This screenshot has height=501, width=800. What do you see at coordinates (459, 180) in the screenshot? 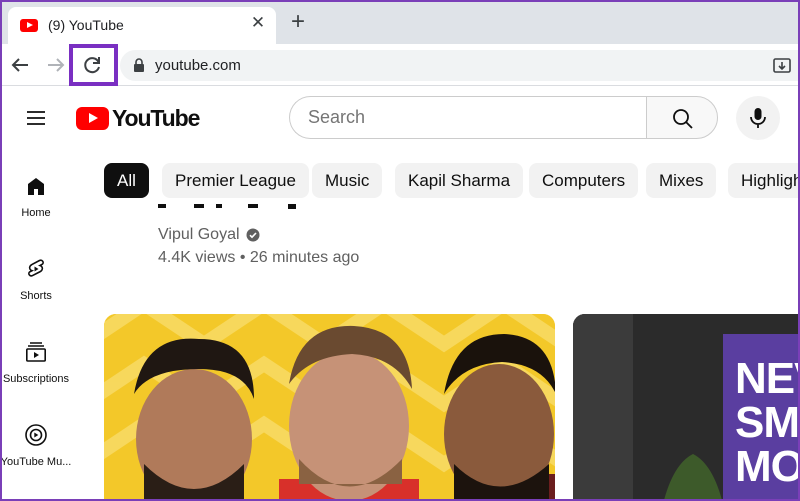
I see `chip-kapil-sharma: Kapil Sharma` at bounding box center [459, 180].